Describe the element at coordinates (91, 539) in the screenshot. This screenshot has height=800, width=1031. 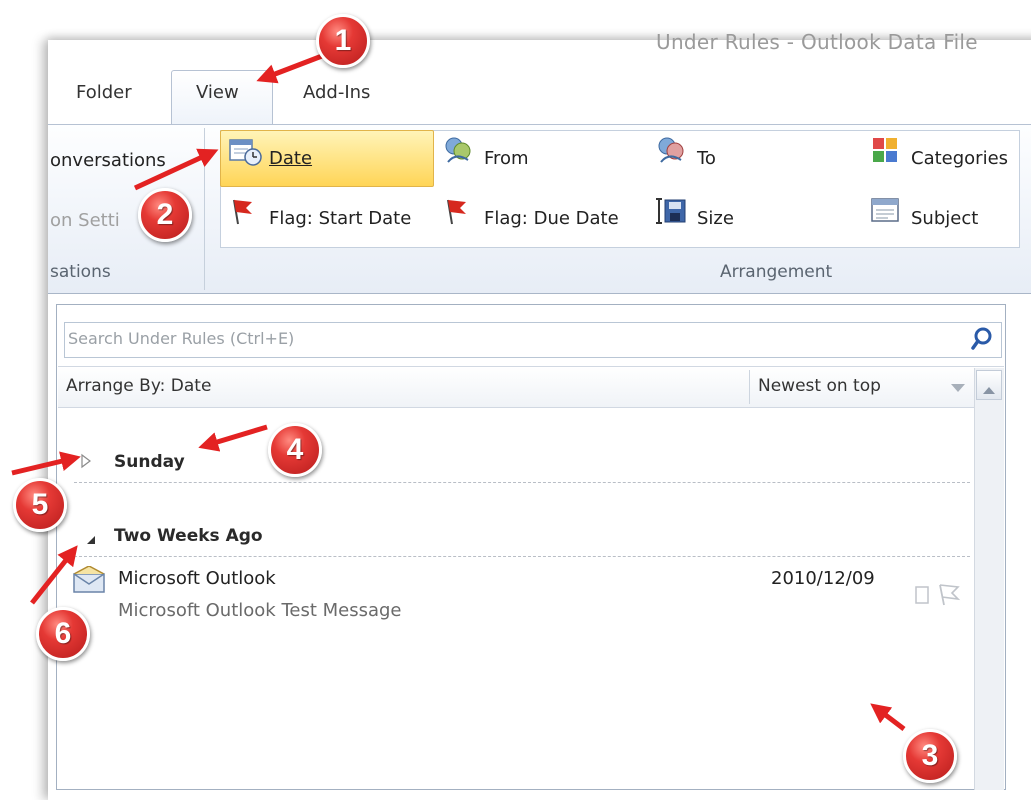
I see `collapse-triangle-icon` at that location.